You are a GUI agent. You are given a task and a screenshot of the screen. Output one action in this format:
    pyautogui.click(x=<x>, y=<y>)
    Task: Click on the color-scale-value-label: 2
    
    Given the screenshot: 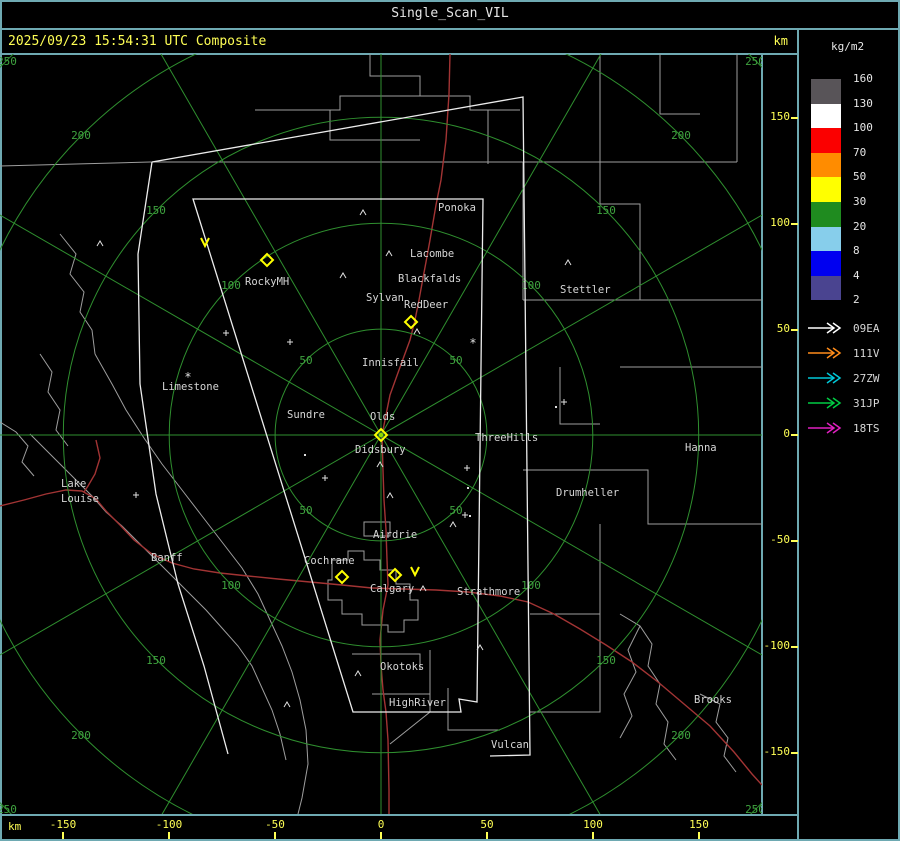 What is the action you would take?
    pyautogui.click(x=856, y=300)
    